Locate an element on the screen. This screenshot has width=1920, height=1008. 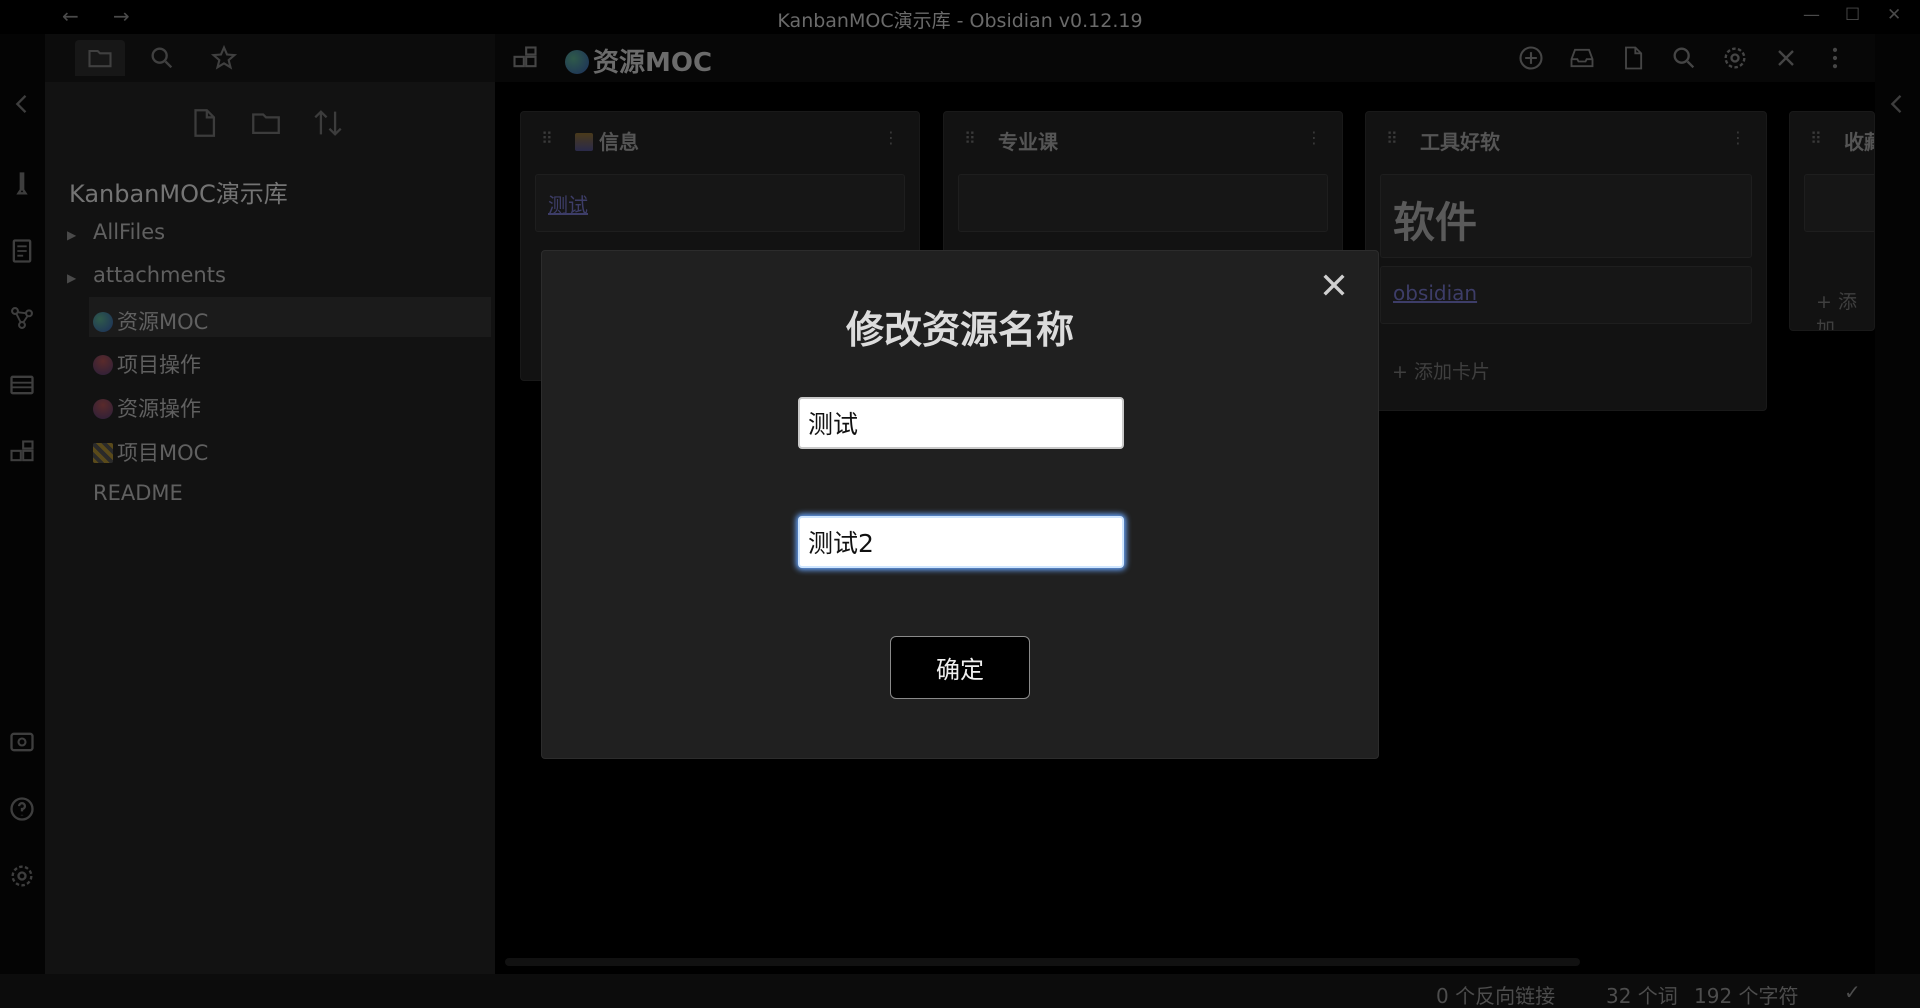
lane-title: 工具好软 is located at coordinates (1460, 140).